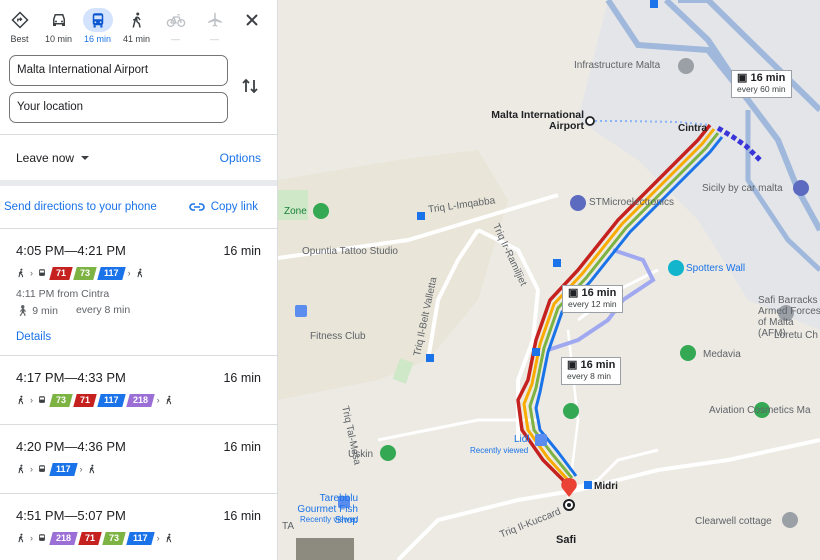 Image resolution: width=820 pixels, height=560 pixels. What do you see at coordinates (571, 411) in the screenshot?
I see `poi-green` at bounding box center [571, 411].